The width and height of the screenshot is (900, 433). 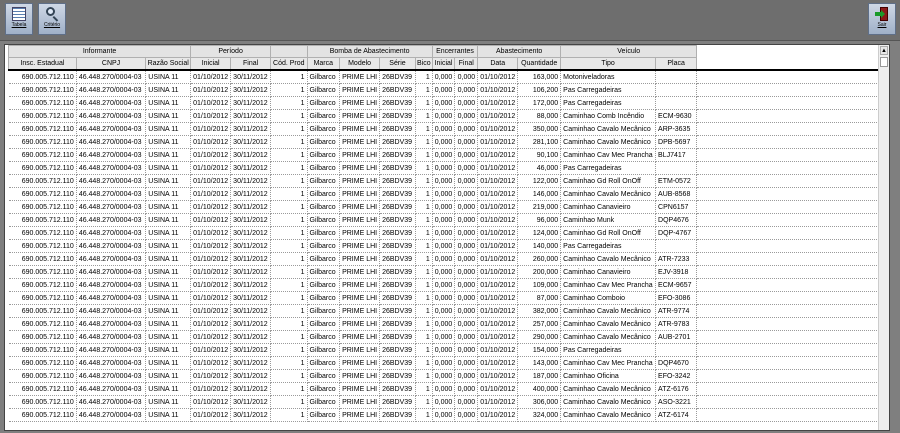 I want to click on column-header: Final, so click(x=251, y=64).